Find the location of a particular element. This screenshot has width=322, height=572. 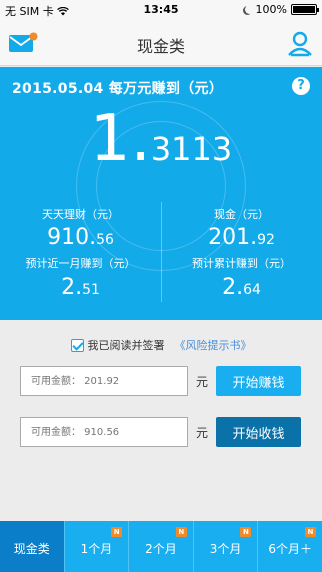

daily-finance-int: 910. is located at coordinates (72, 237).